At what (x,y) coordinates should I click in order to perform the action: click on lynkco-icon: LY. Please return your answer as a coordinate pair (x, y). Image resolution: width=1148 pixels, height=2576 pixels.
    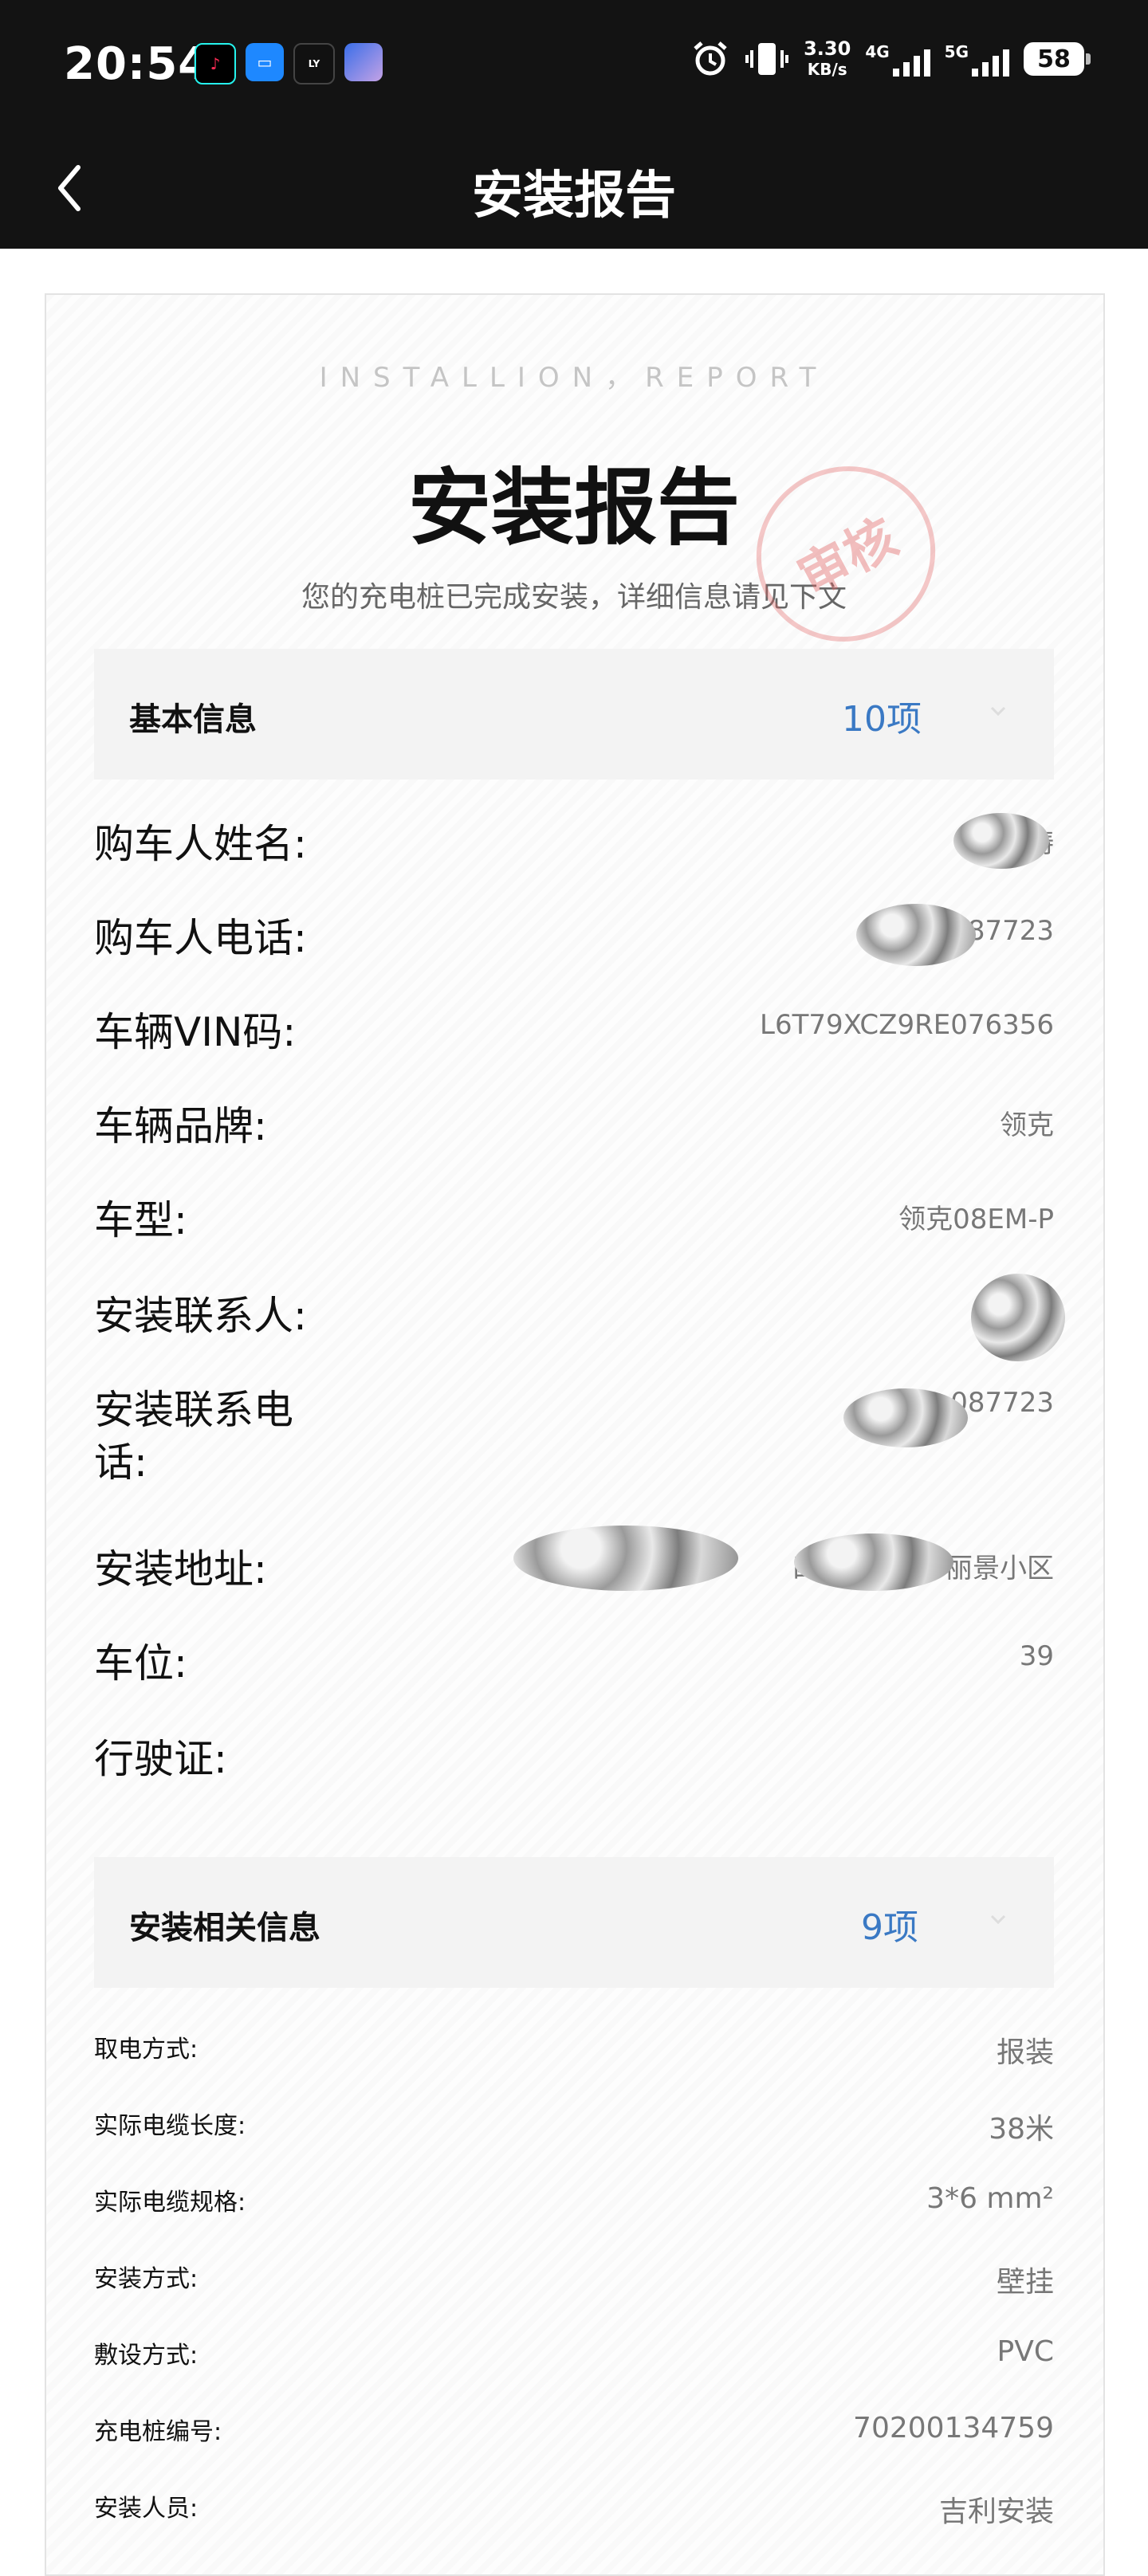
    Looking at the image, I should click on (314, 63).